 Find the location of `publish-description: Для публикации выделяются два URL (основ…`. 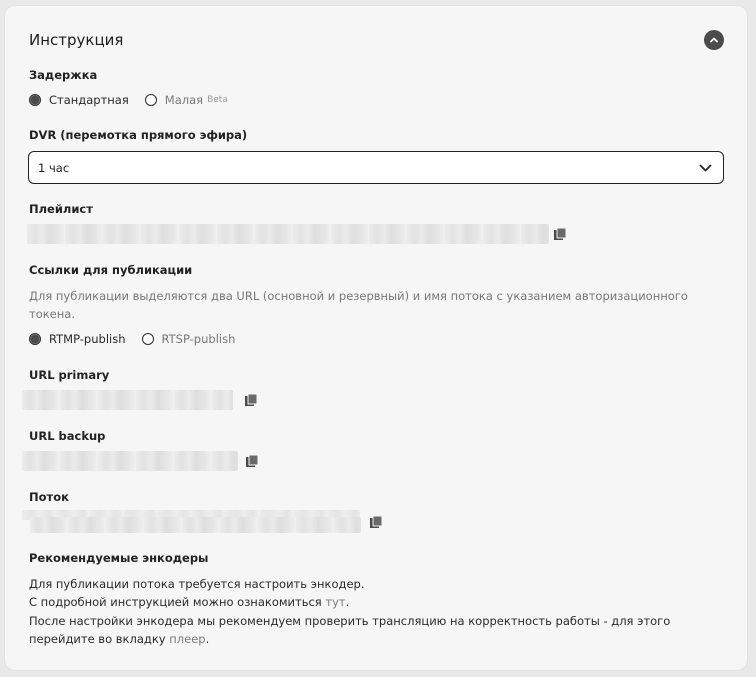

publish-description: Для публикации выделяются два URL (основ… is located at coordinates (358, 305).